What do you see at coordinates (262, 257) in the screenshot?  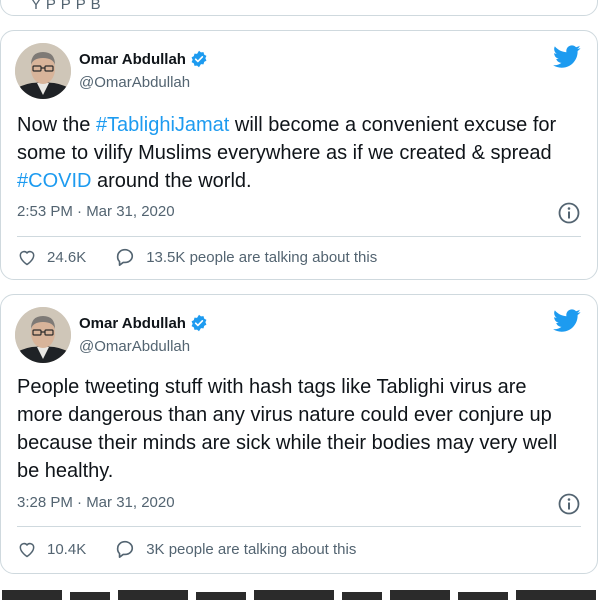 I see `talking-count: 13.5K people are talking about this` at bounding box center [262, 257].